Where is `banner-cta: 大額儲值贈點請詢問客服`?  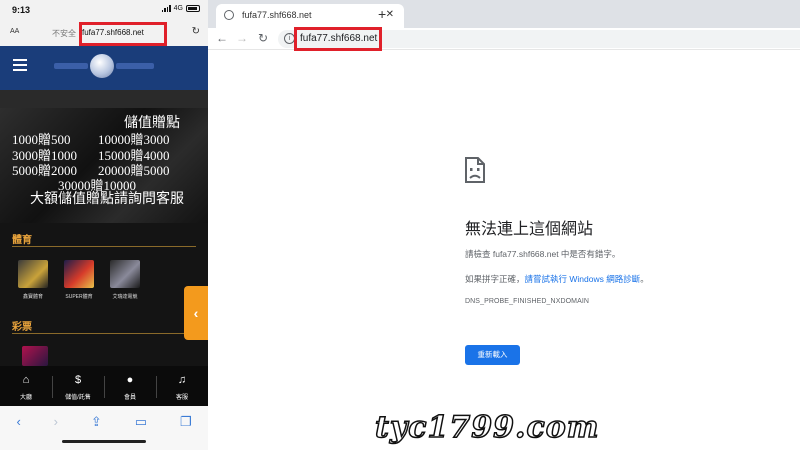 banner-cta: 大額儲值贈點請詢問客服 is located at coordinates (107, 199).